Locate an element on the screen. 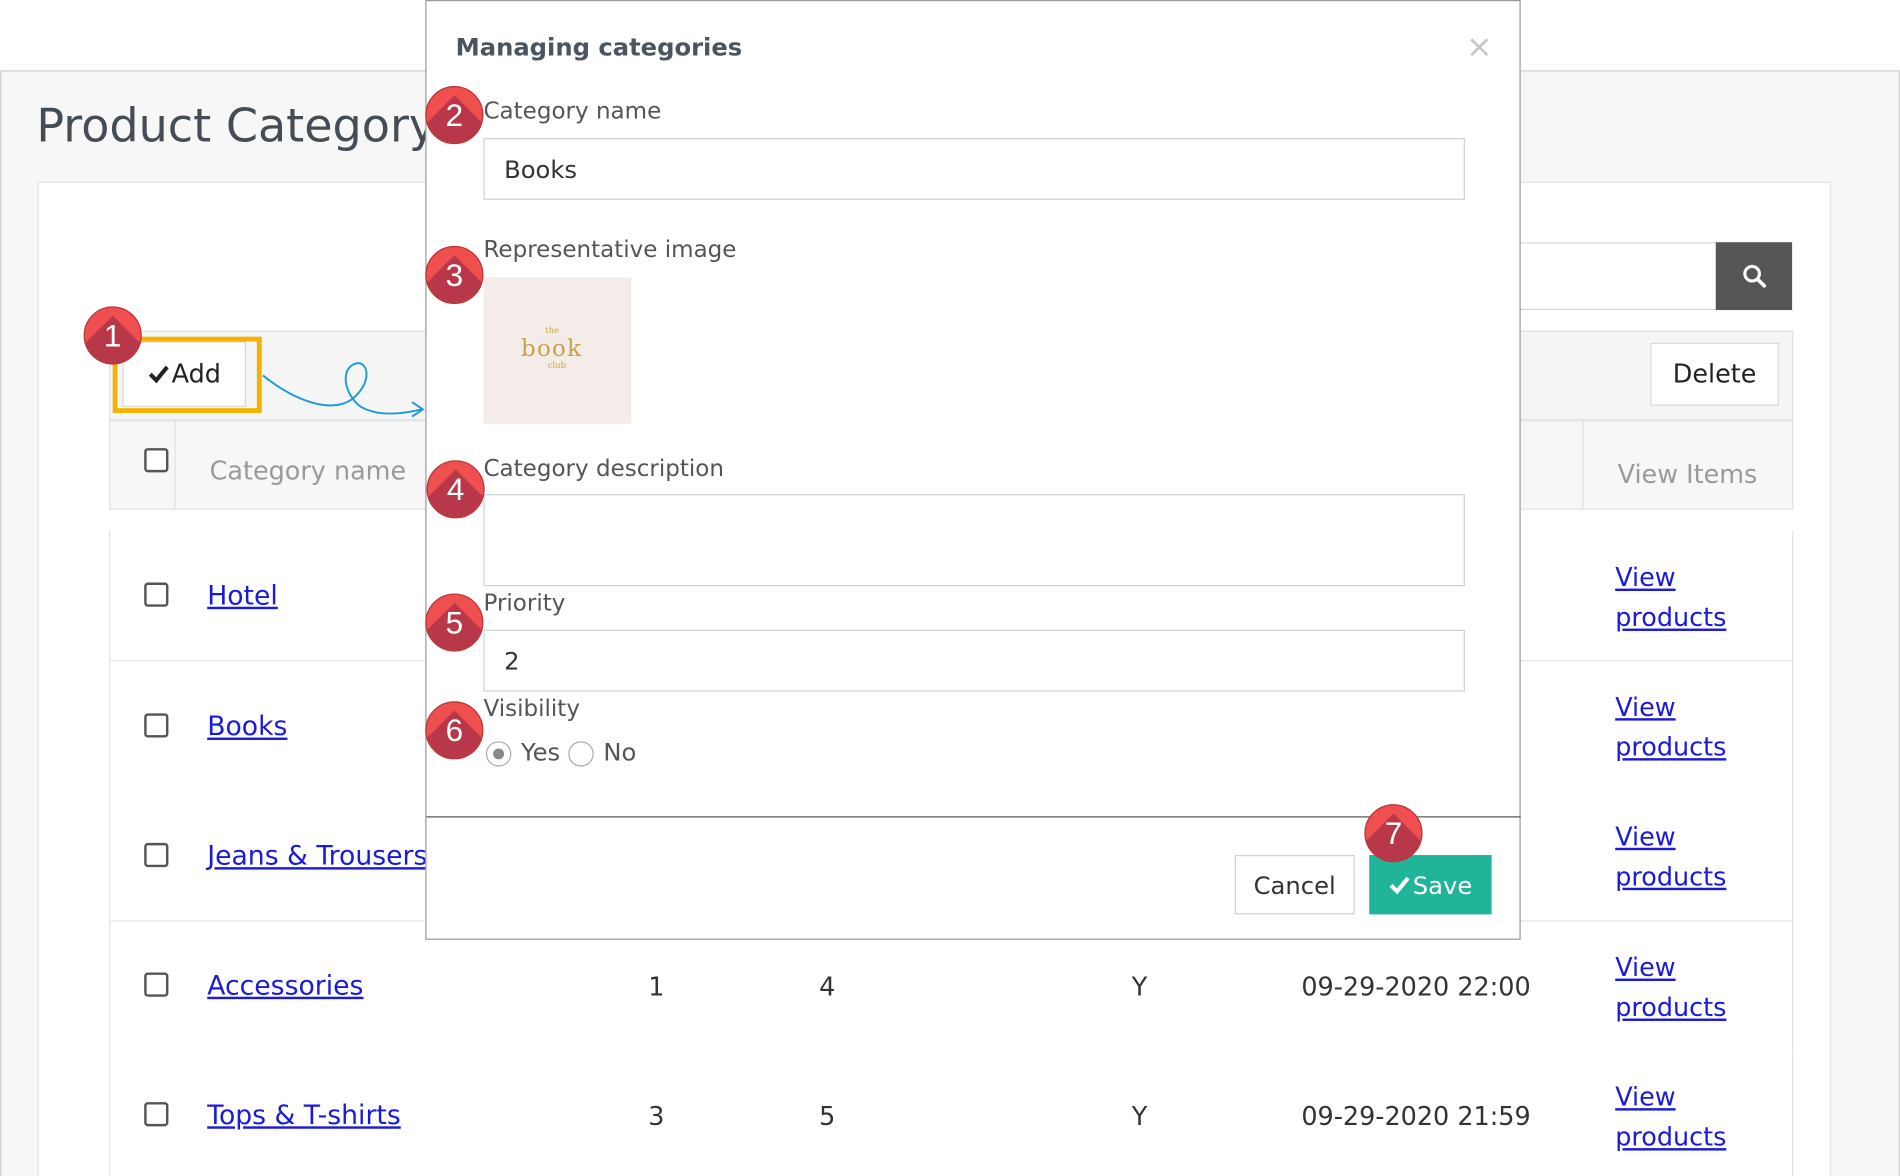 This screenshot has width=1900, height=1176. step-badge-7: 7 is located at coordinates (1393, 833).